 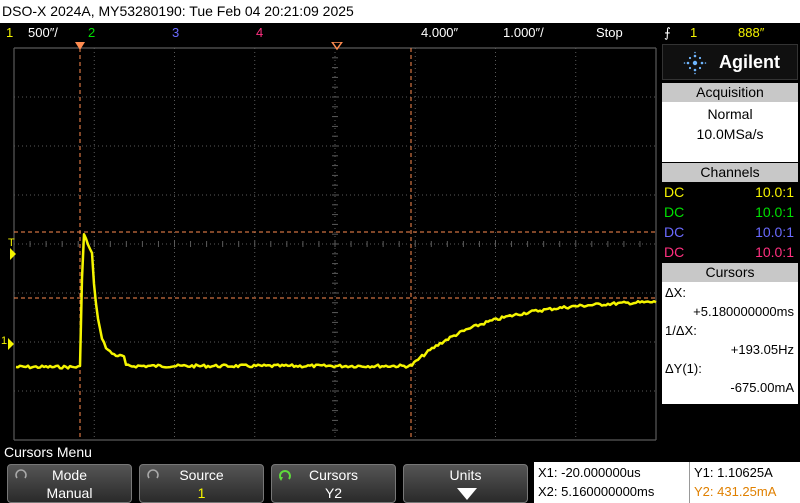 What do you see at coordinates (467, 494) in the screenshot?
I see `submenu-arrow-down-icon` at bounding box center [467, 494].